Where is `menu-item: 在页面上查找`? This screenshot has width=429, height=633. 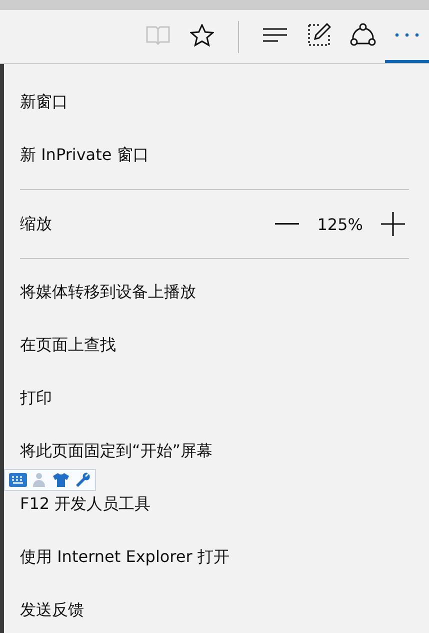 menu-item: 在页面上查找 is located at coordinates (214, 345).